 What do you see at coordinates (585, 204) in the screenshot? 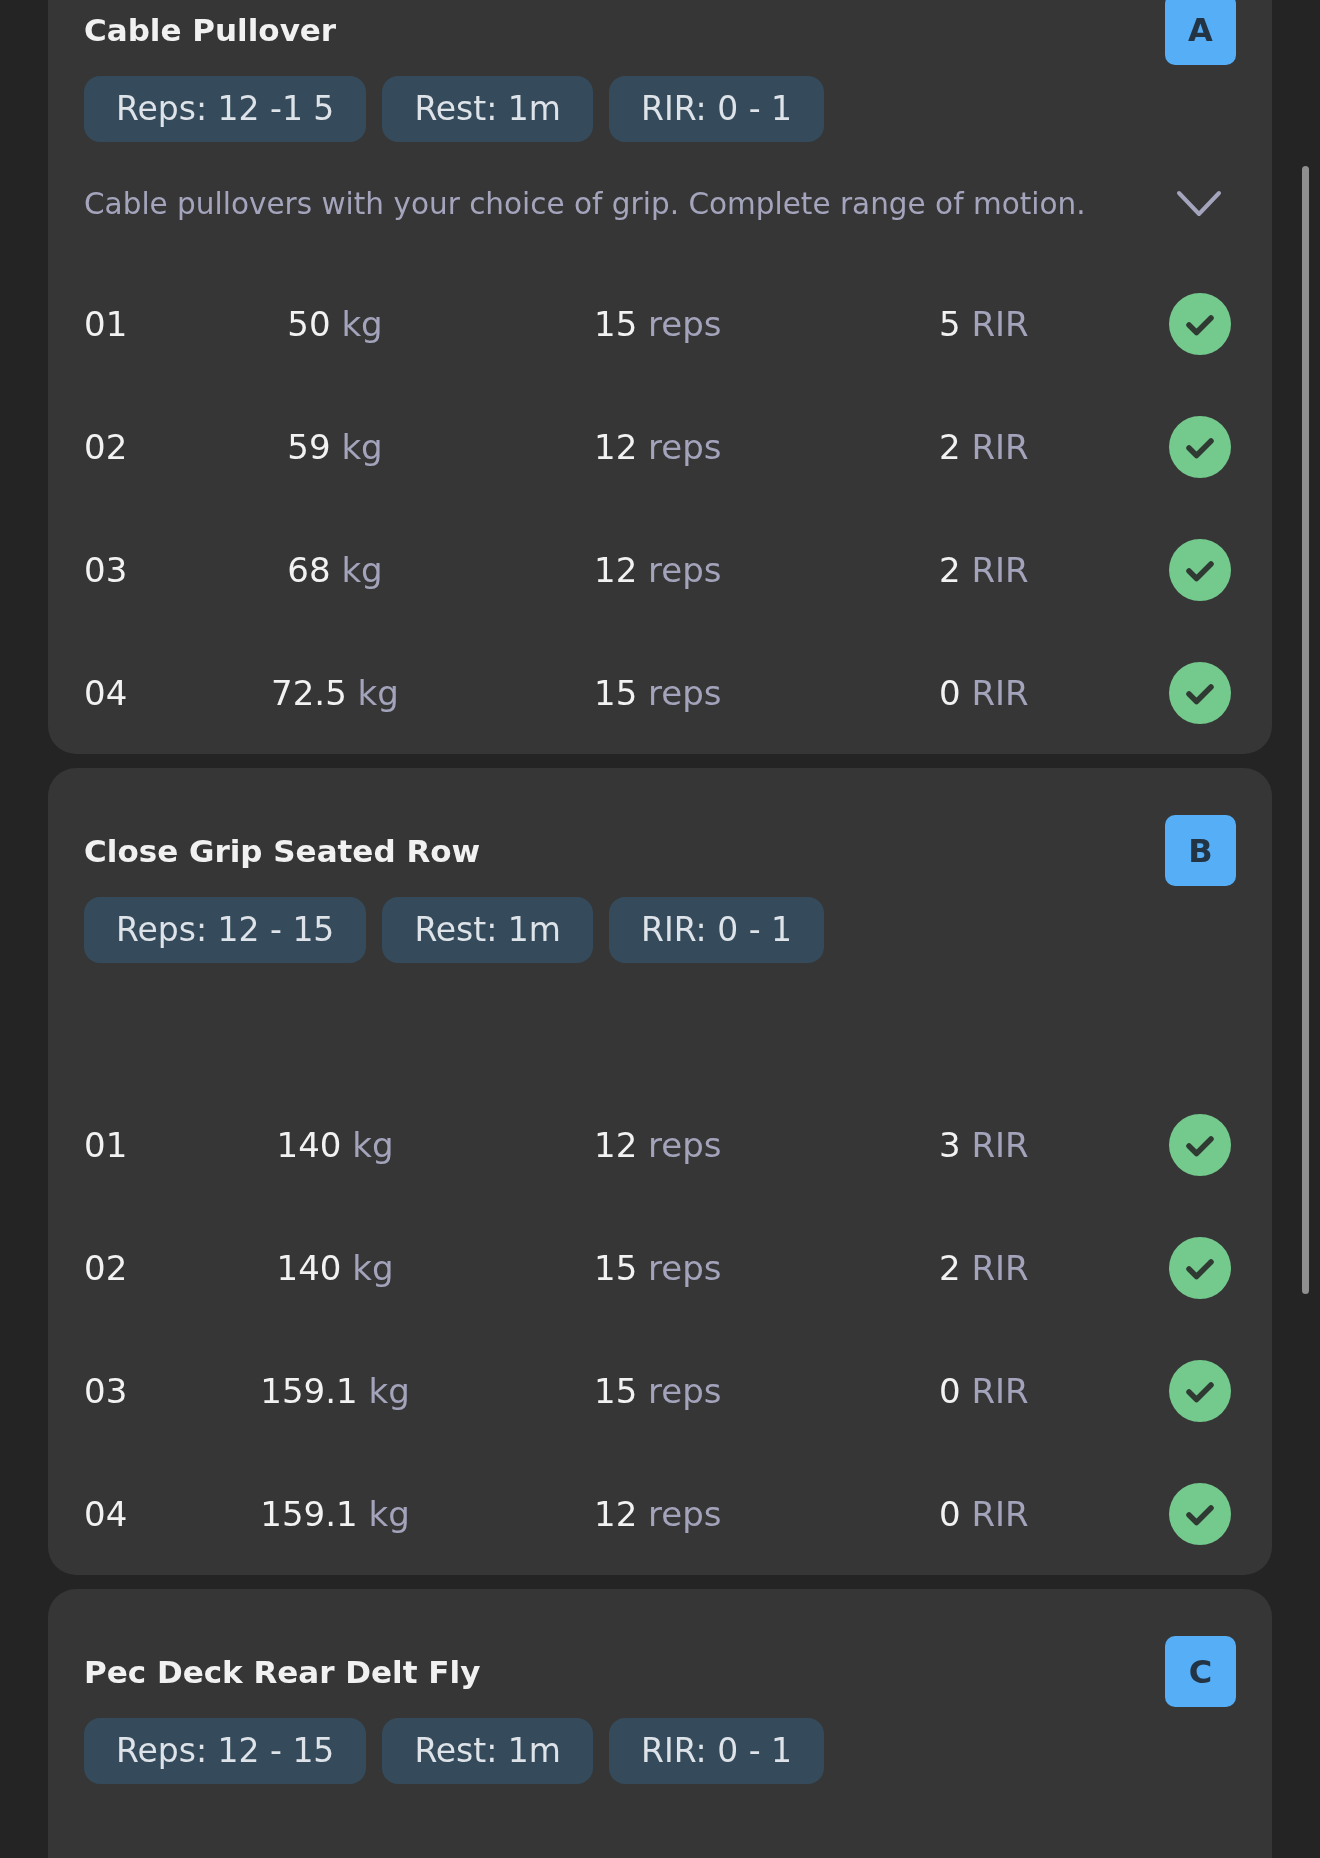
I see `exercise-description: Cable pullovers with your choice of grip. Complete range of motion.` at bounding box center [585, 204].